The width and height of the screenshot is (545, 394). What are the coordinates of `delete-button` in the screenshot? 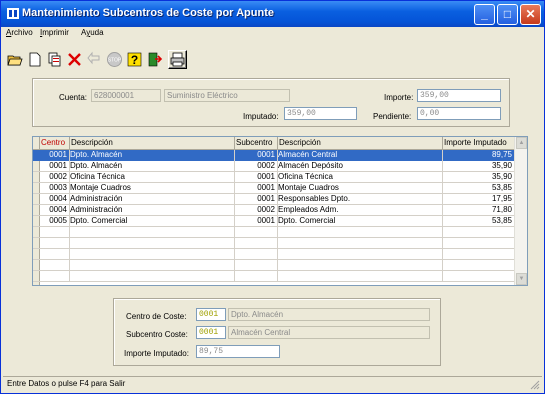 It's located at (74, 59).